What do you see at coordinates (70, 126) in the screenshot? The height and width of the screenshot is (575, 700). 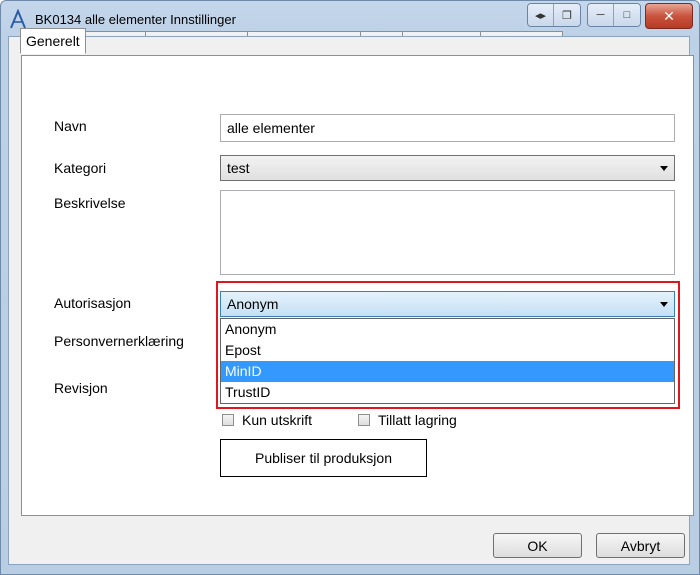 I see `navn-label: Navn` at bounding box center [70, 126].